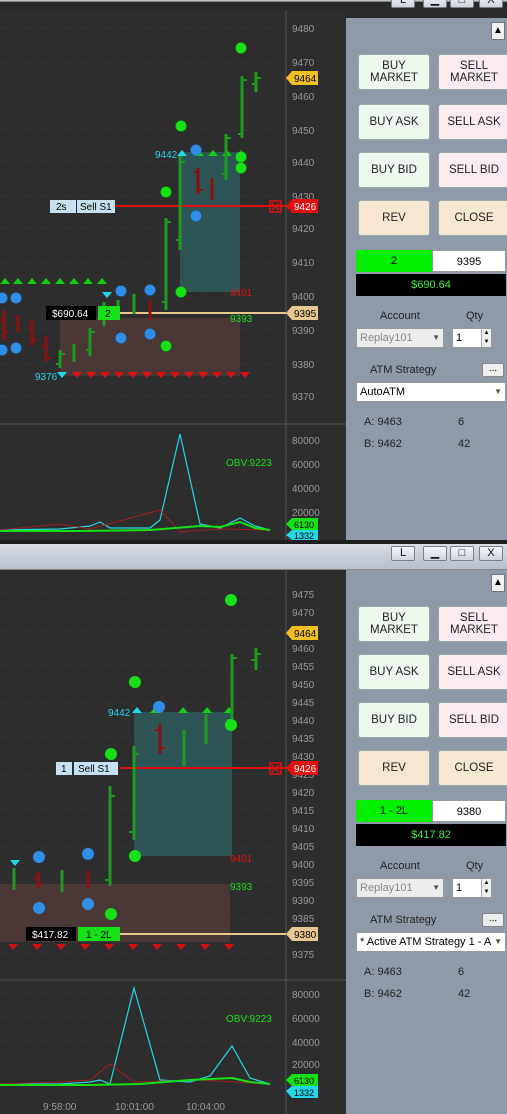  I want to click on loss-zone, so click(150, 347).